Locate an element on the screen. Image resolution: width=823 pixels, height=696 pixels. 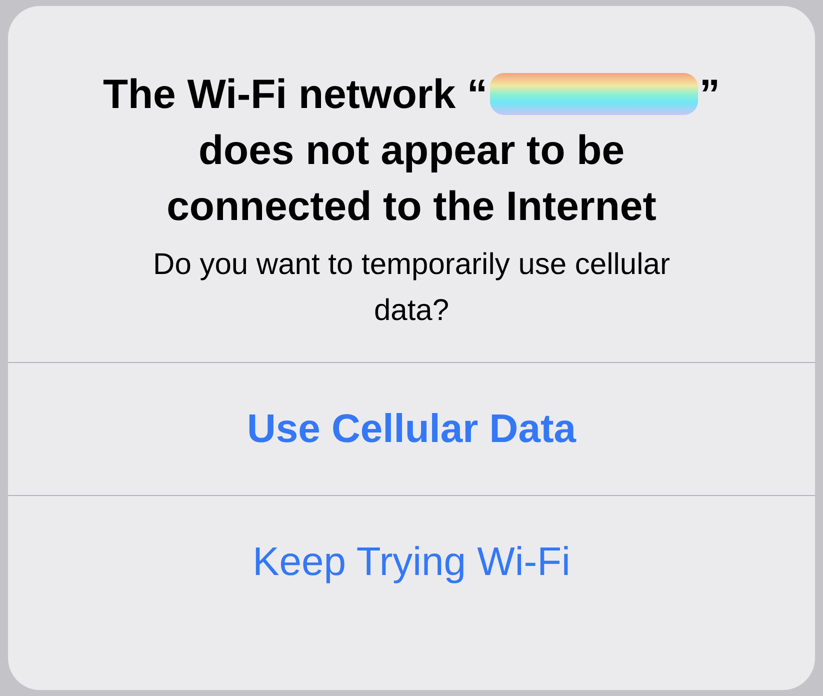
alert-title-quote: ” is located at coordinates (710, 94).